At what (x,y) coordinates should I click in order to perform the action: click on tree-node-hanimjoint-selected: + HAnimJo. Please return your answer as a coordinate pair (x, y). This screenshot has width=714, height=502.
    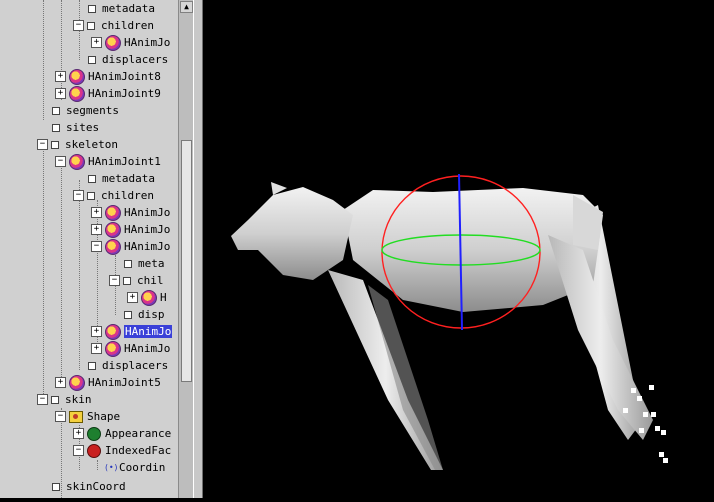
    Looking at the image, I should click on (132, 331).